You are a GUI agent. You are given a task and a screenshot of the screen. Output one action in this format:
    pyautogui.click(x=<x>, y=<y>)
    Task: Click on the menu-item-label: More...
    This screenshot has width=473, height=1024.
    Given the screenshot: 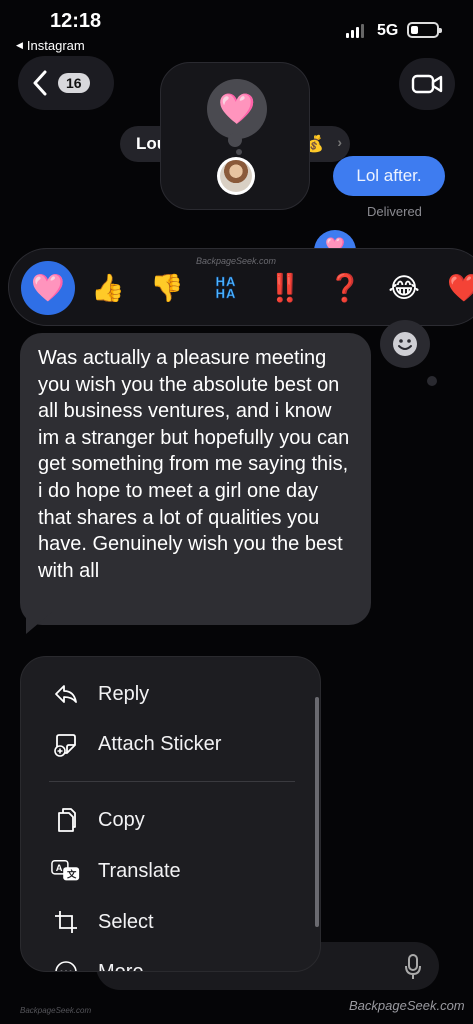 What is the action you would take?
    pyautogui.click(x=129, y=966)
    